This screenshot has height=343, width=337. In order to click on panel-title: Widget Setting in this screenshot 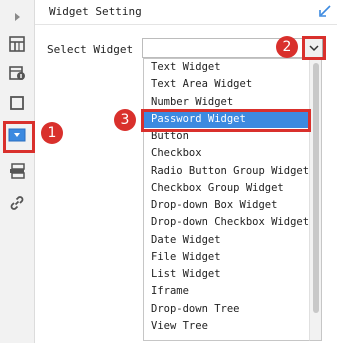, I will do `click(95, 11)`.